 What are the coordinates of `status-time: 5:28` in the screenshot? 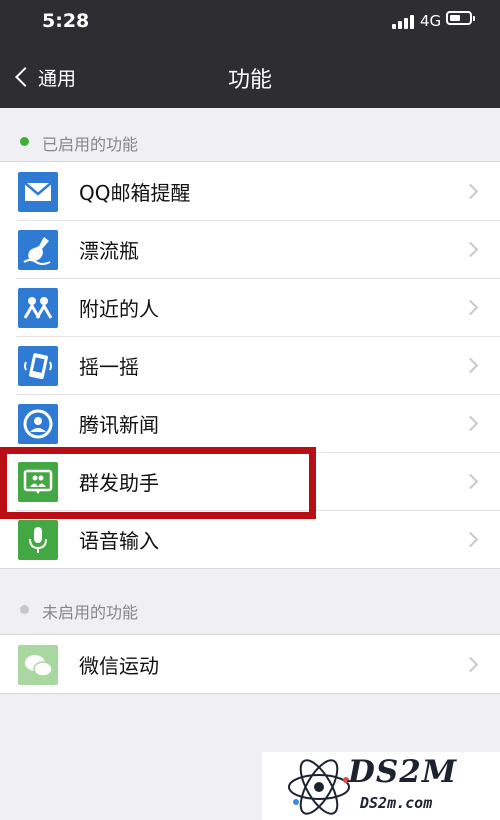 It's located at (66, 21).